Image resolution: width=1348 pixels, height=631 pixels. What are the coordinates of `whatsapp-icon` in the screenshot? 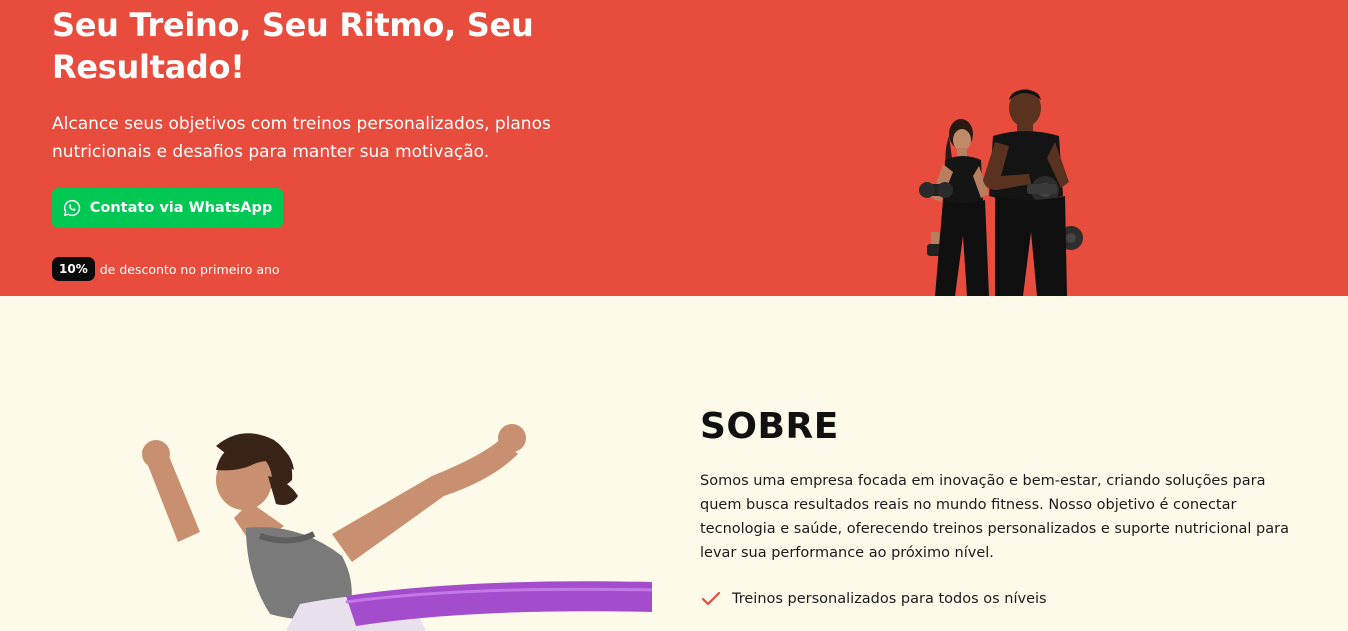 It's located at (72, 208).